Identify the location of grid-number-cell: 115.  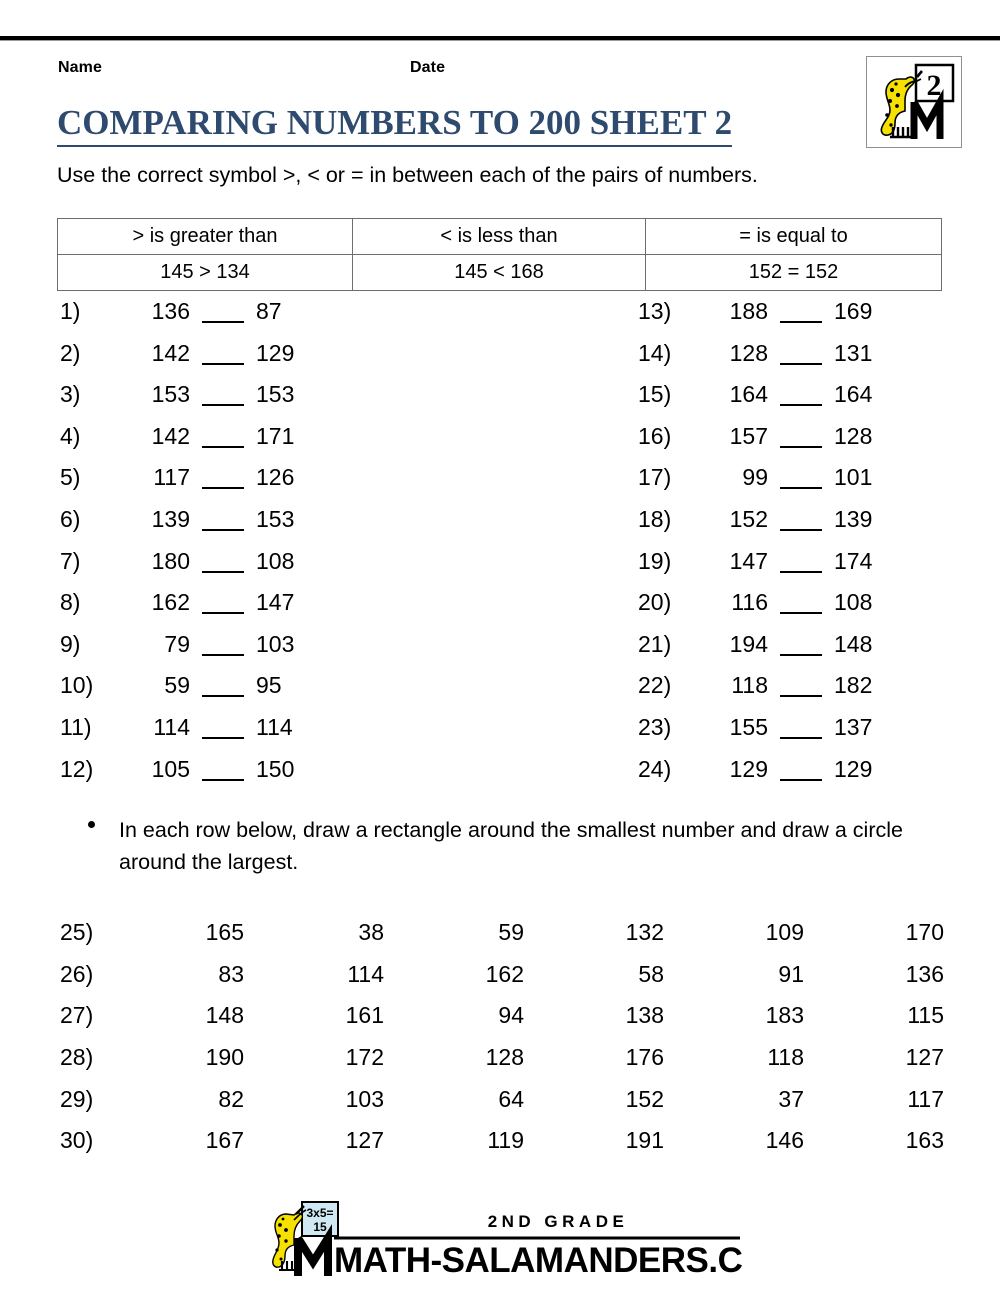
(898, 1016).